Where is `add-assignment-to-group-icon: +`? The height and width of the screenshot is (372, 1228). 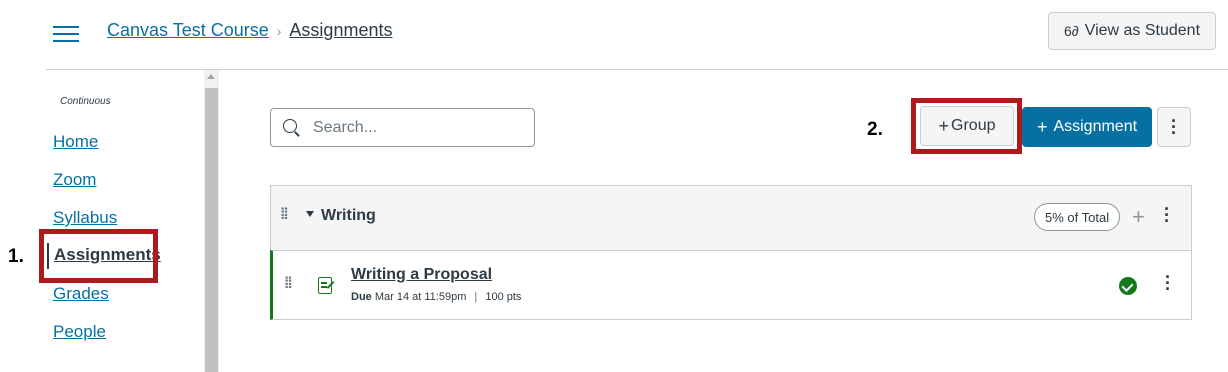
add-assignment-to-group-icon: + is located at coordinates (1138, 217).